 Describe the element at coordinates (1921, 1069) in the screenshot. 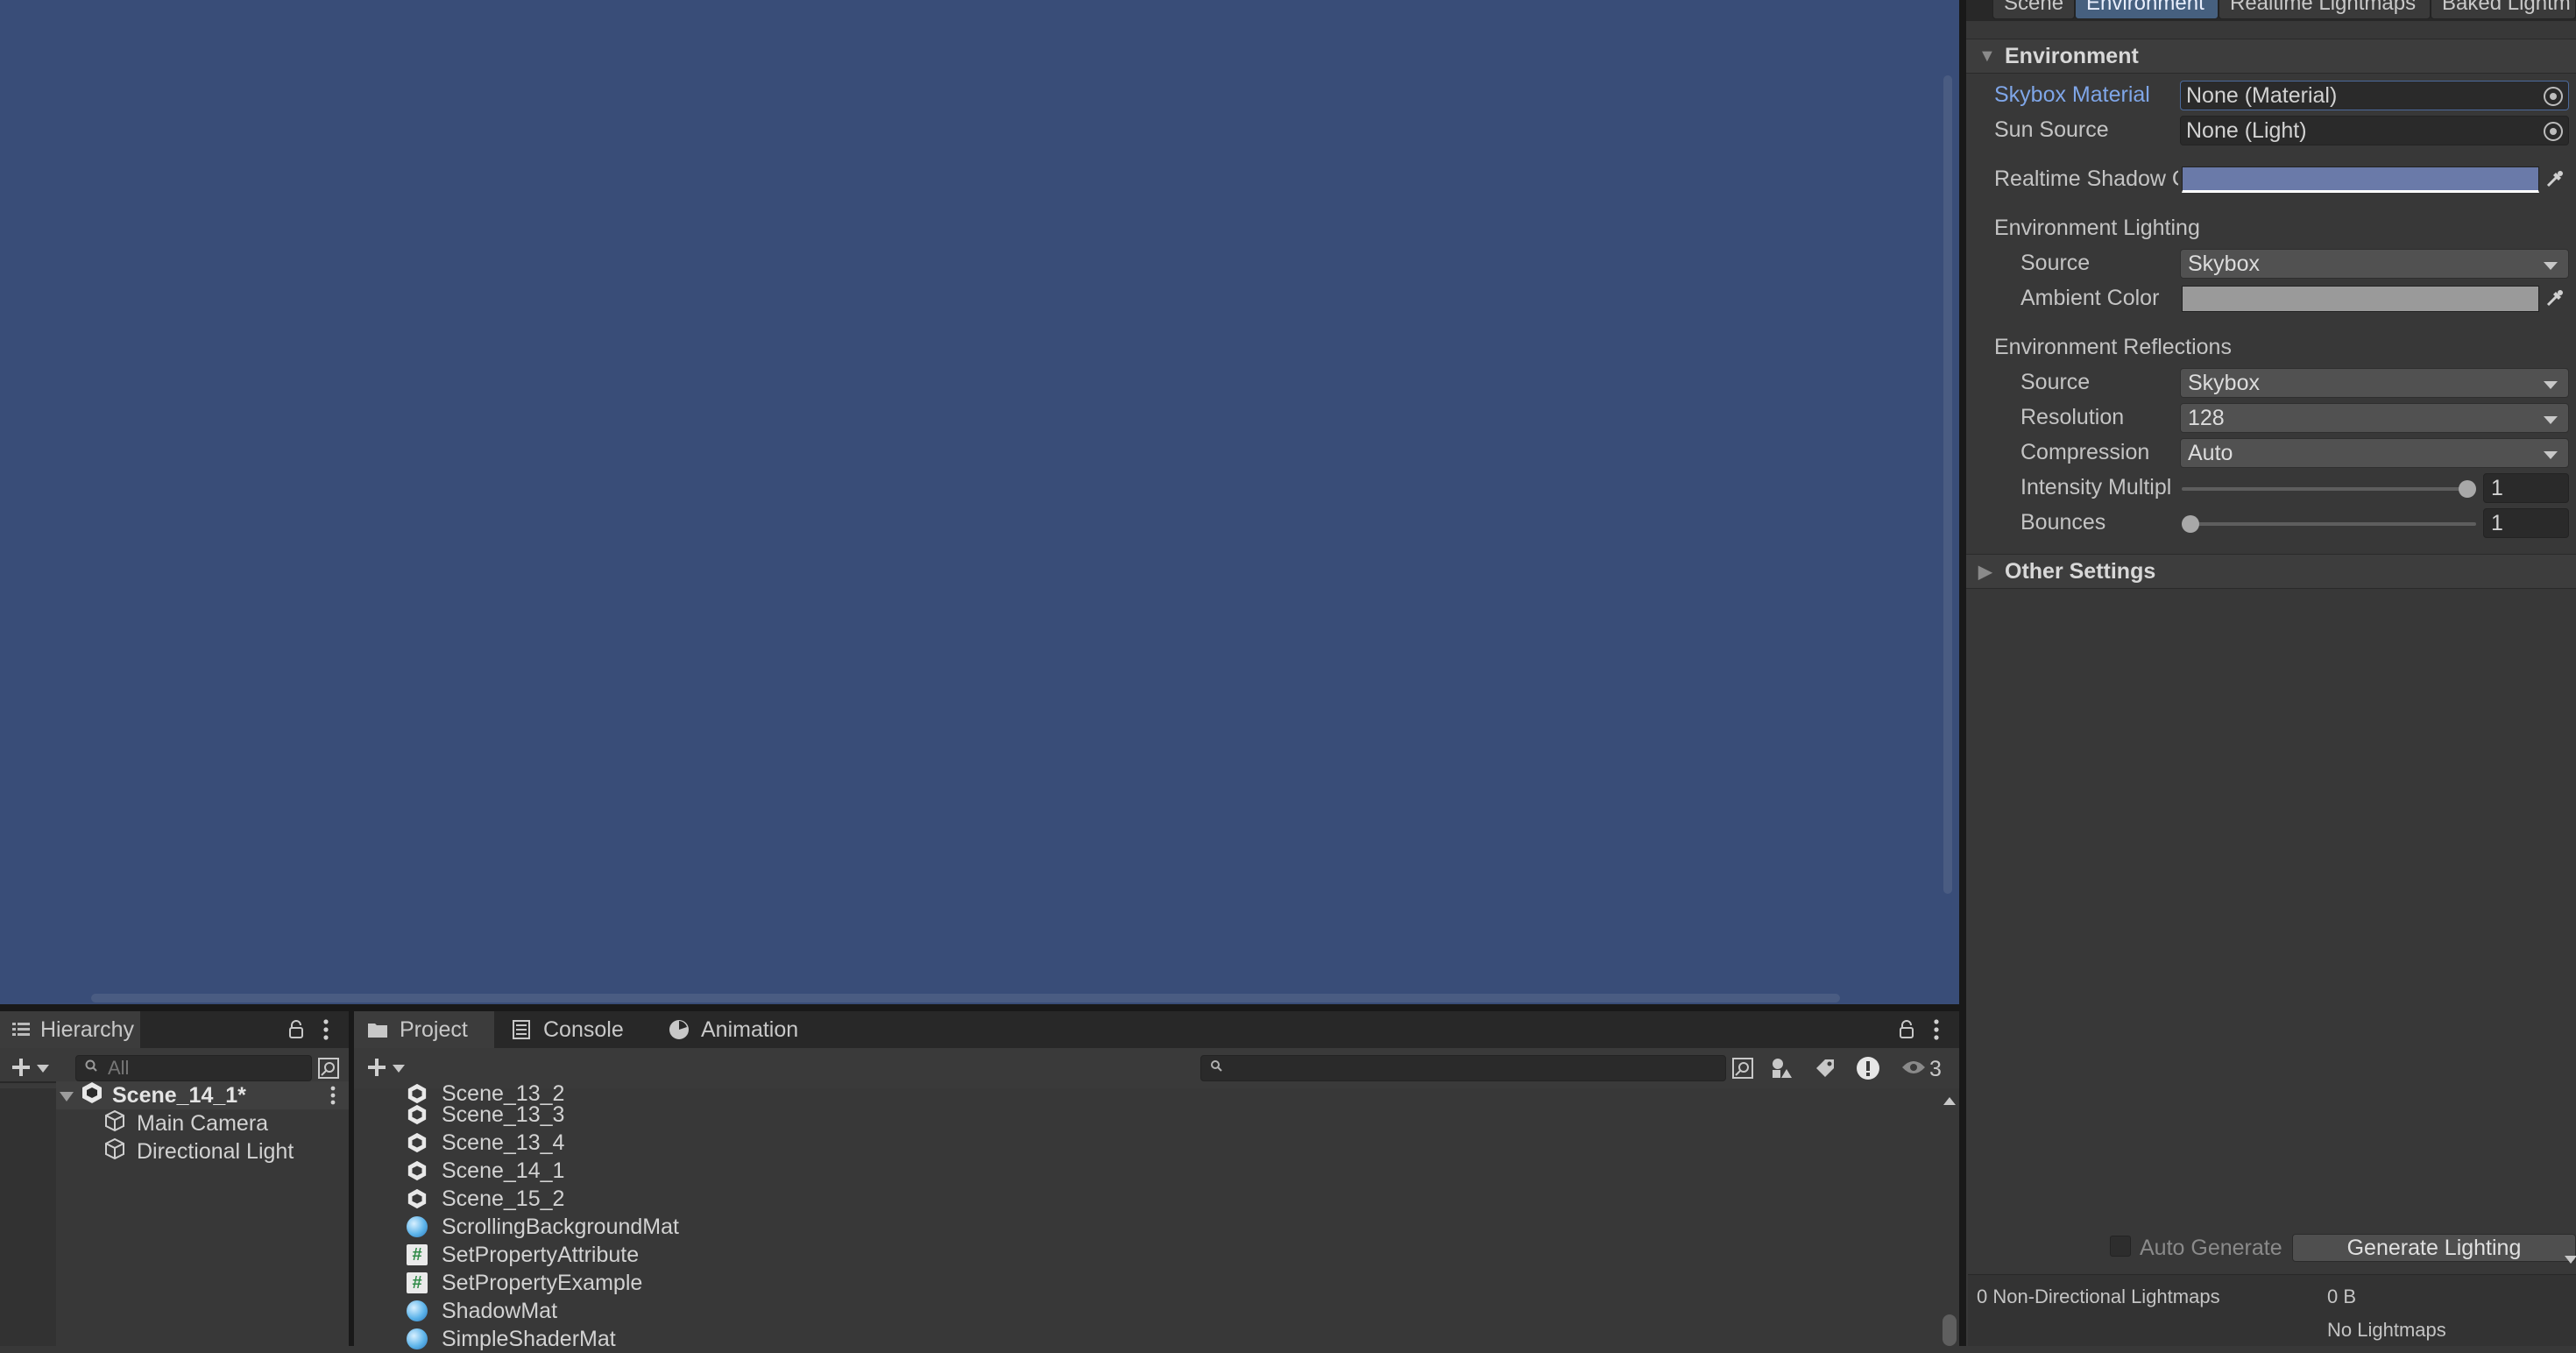

I see `hidden-packages-toggle: 3` at that location.